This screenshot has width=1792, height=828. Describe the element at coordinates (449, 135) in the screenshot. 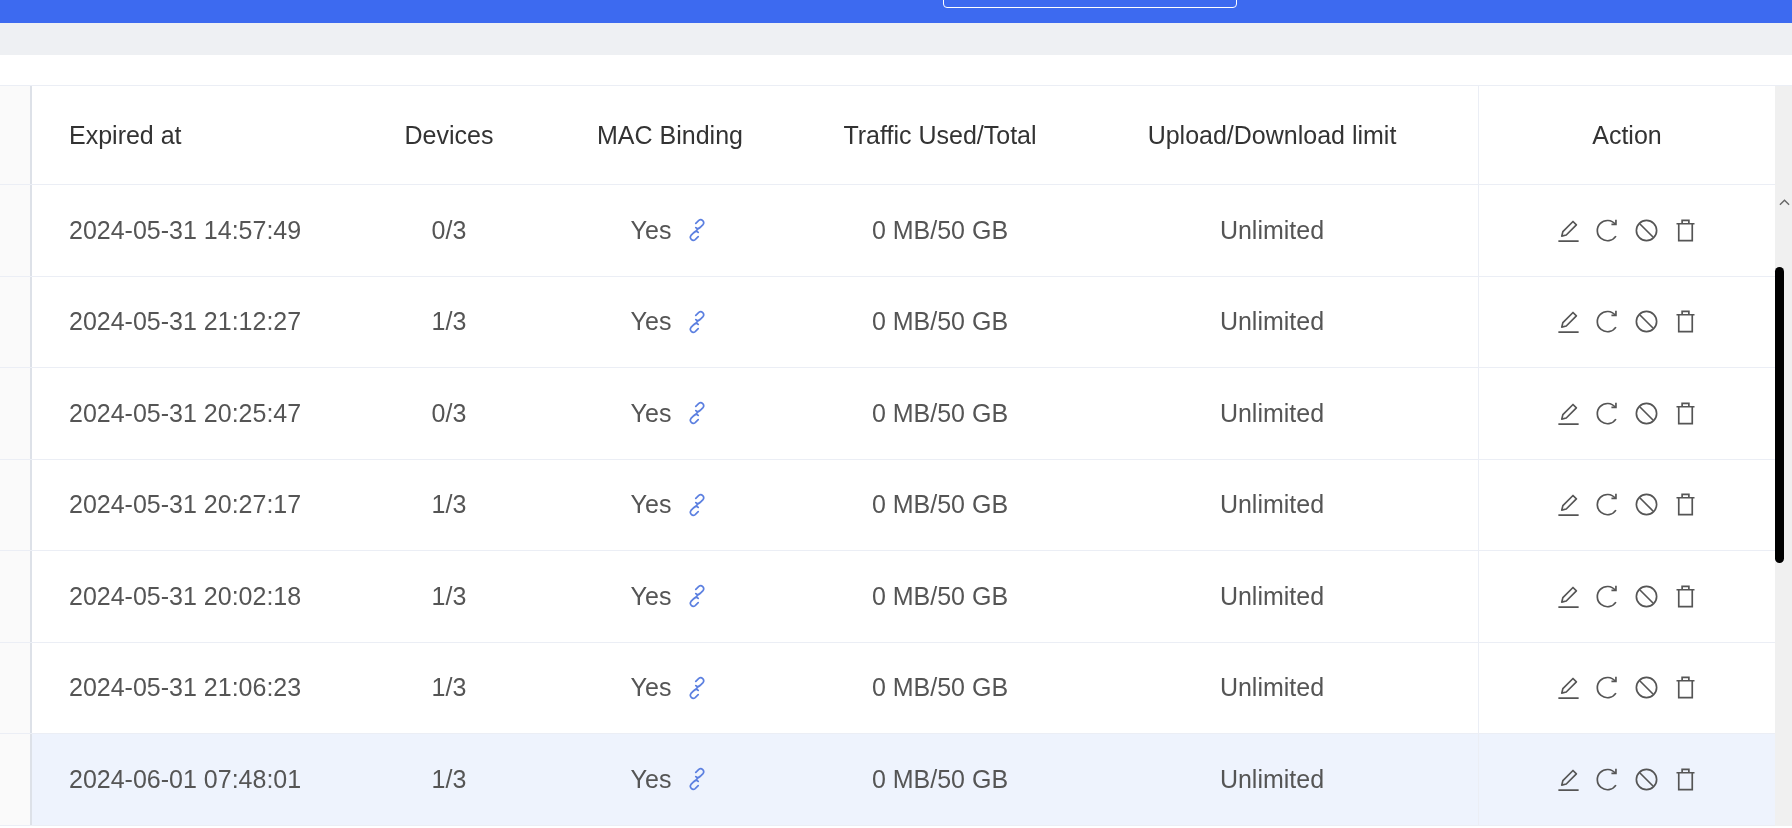

I see `column-header: Devices` at that location.